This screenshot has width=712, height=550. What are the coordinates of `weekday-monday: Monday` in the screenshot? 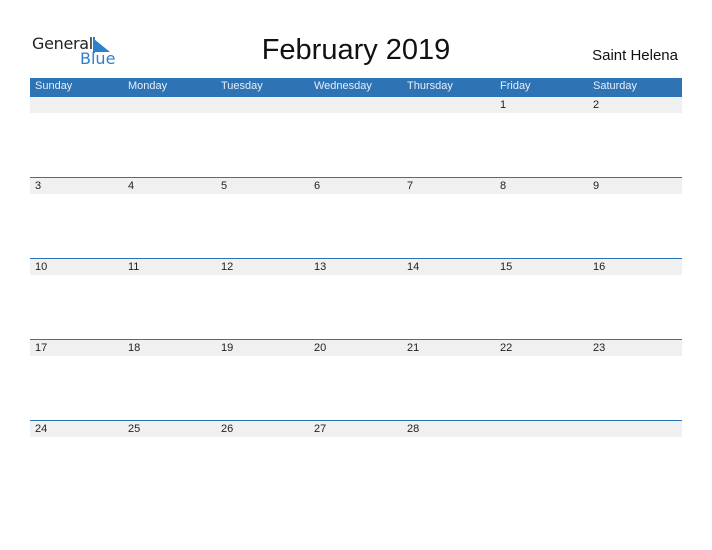 It's located at (148, 86).